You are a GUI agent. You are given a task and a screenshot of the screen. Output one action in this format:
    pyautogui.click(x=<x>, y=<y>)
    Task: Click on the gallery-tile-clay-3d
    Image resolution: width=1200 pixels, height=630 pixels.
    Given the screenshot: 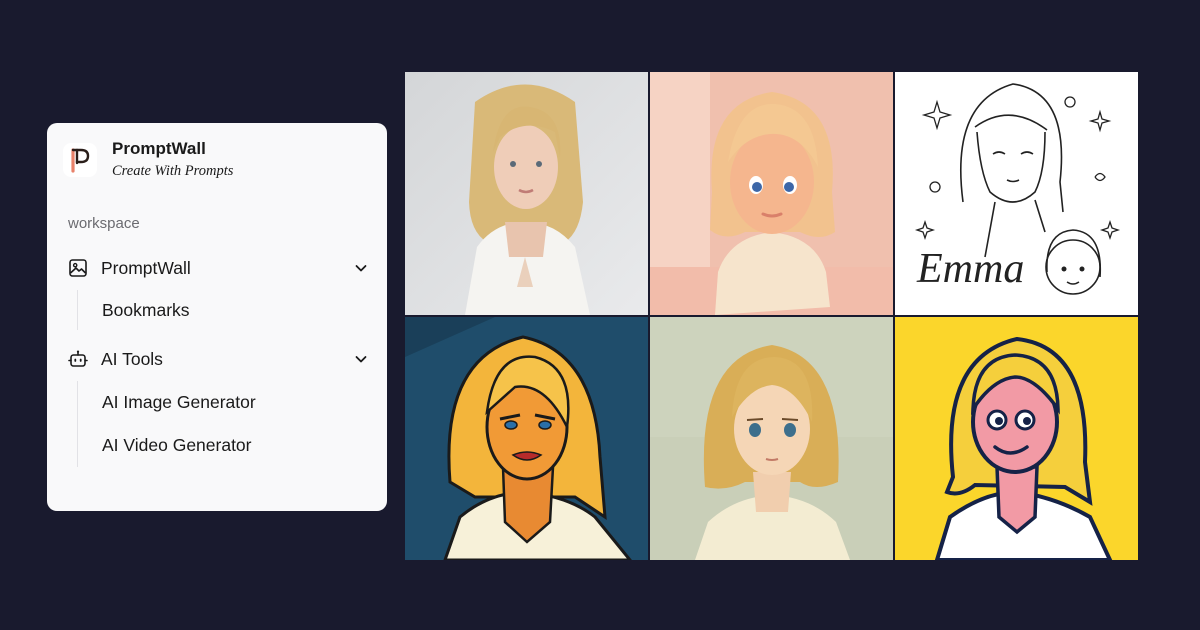 What is the action you would take?
    pyautogui.click(x=771, y=193)
    